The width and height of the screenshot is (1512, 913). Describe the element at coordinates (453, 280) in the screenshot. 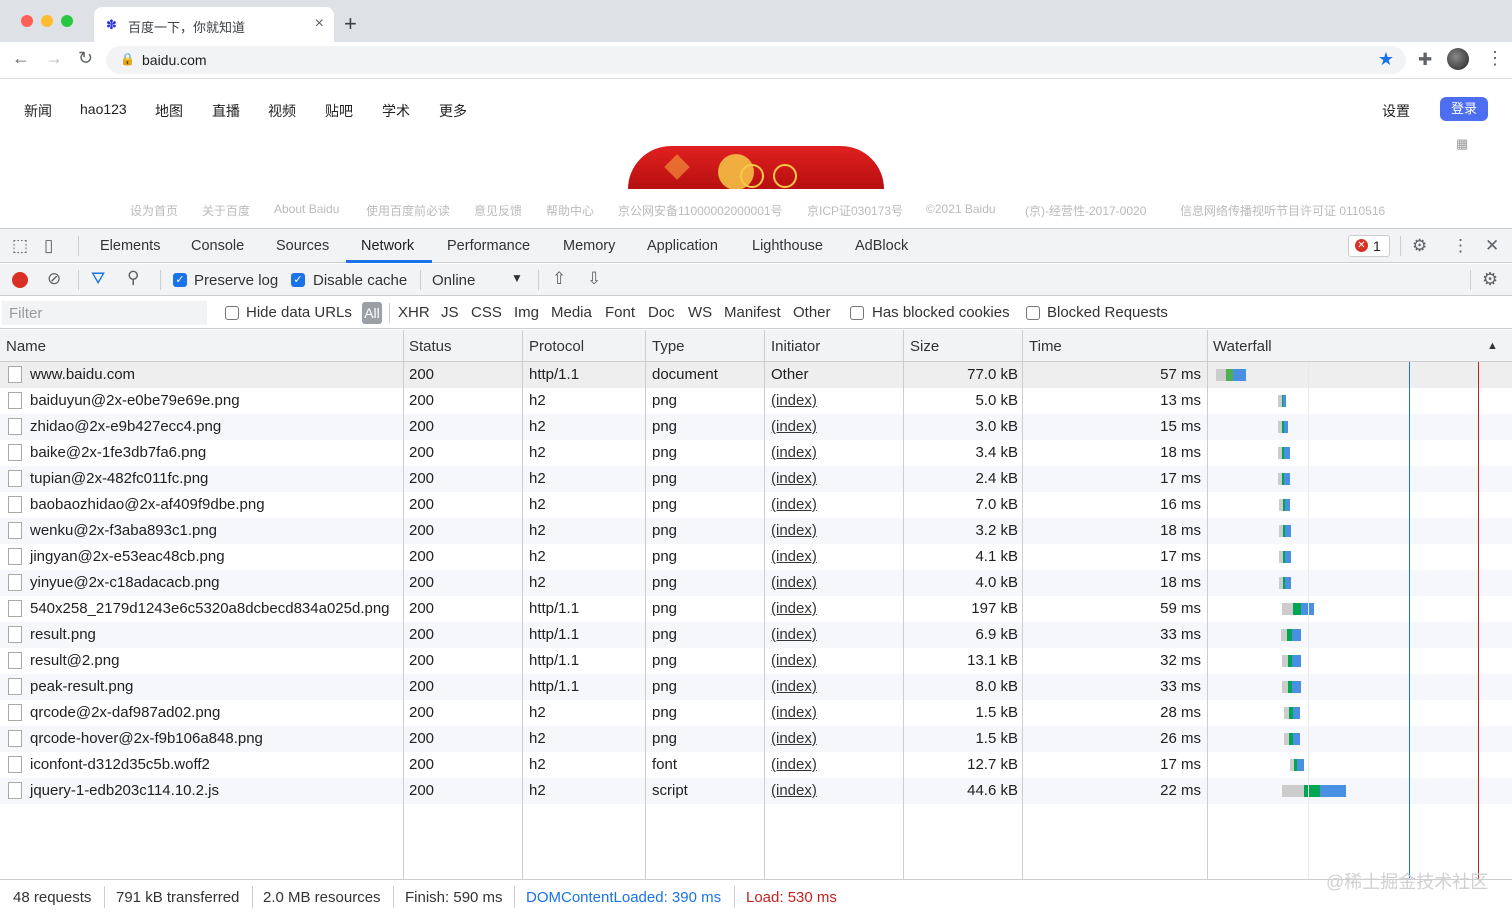

I see `throttle-select: Online` at that location.